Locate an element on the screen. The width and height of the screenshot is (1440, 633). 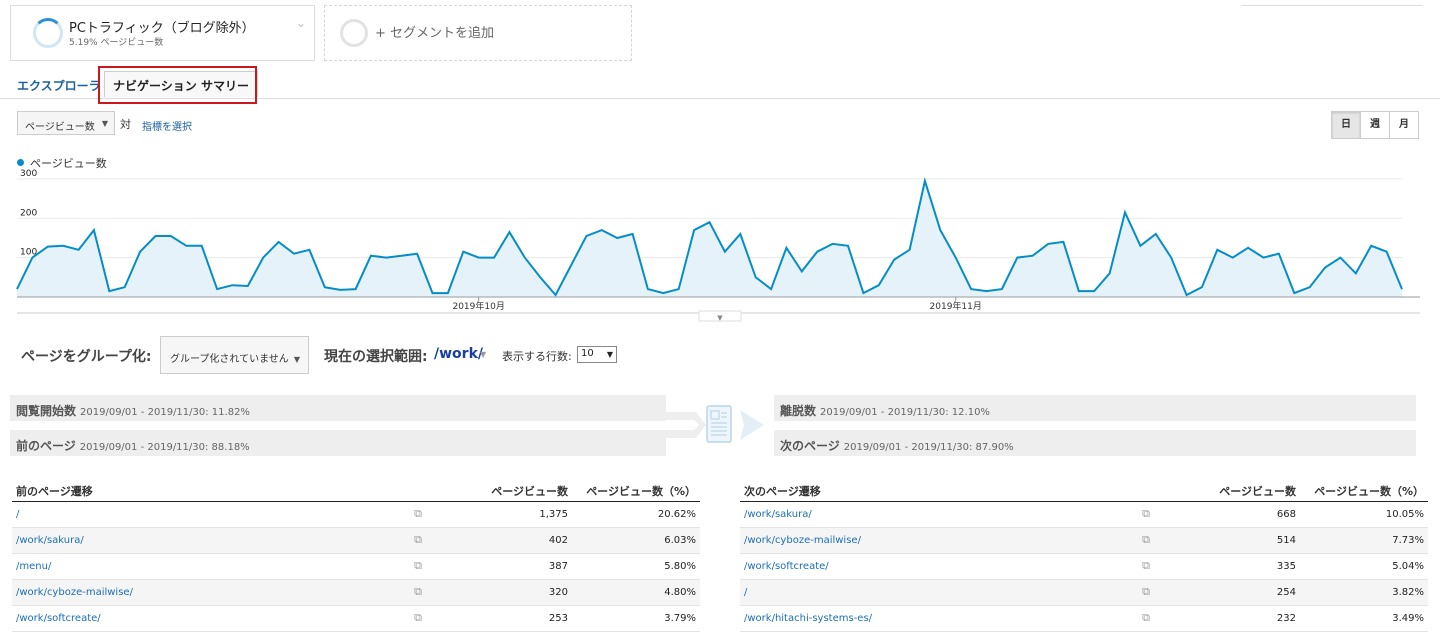
add-segment-button: + セグメントを追加 is located at coordinates (478, 33).